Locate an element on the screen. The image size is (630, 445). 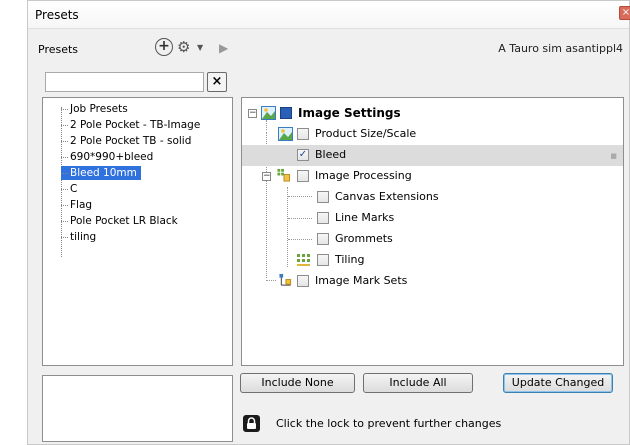
lock-icon is located at coordinates (251, 423).